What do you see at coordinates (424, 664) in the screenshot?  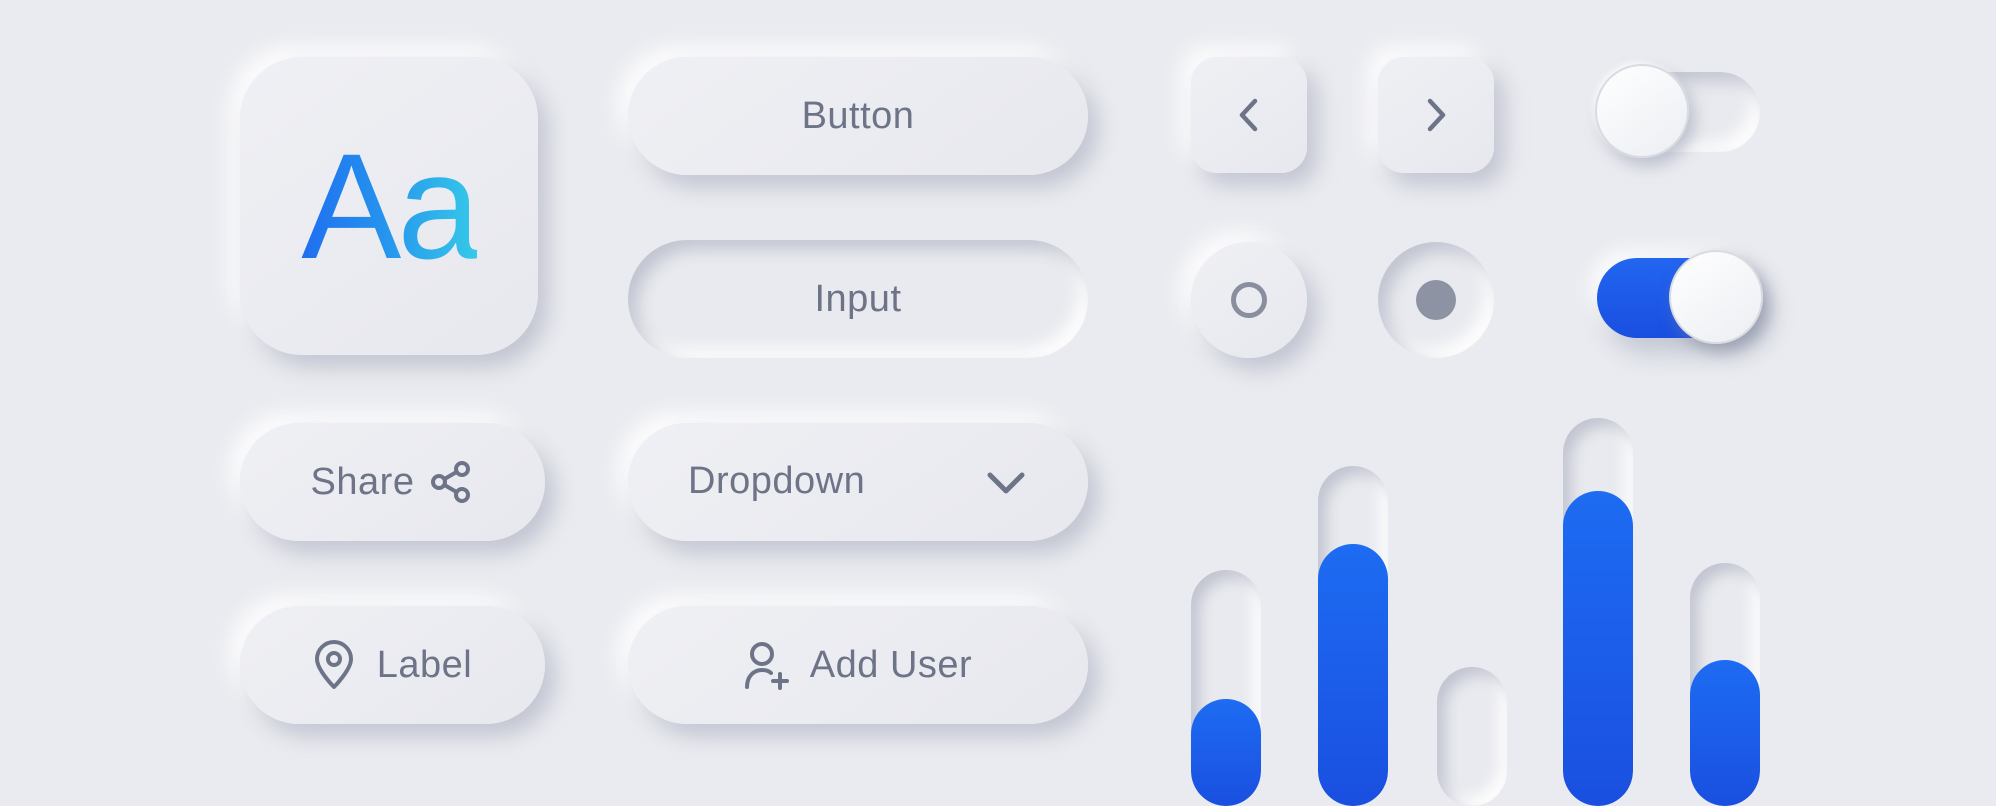 I see `label-text: Label` at bounding box center [424, 664].